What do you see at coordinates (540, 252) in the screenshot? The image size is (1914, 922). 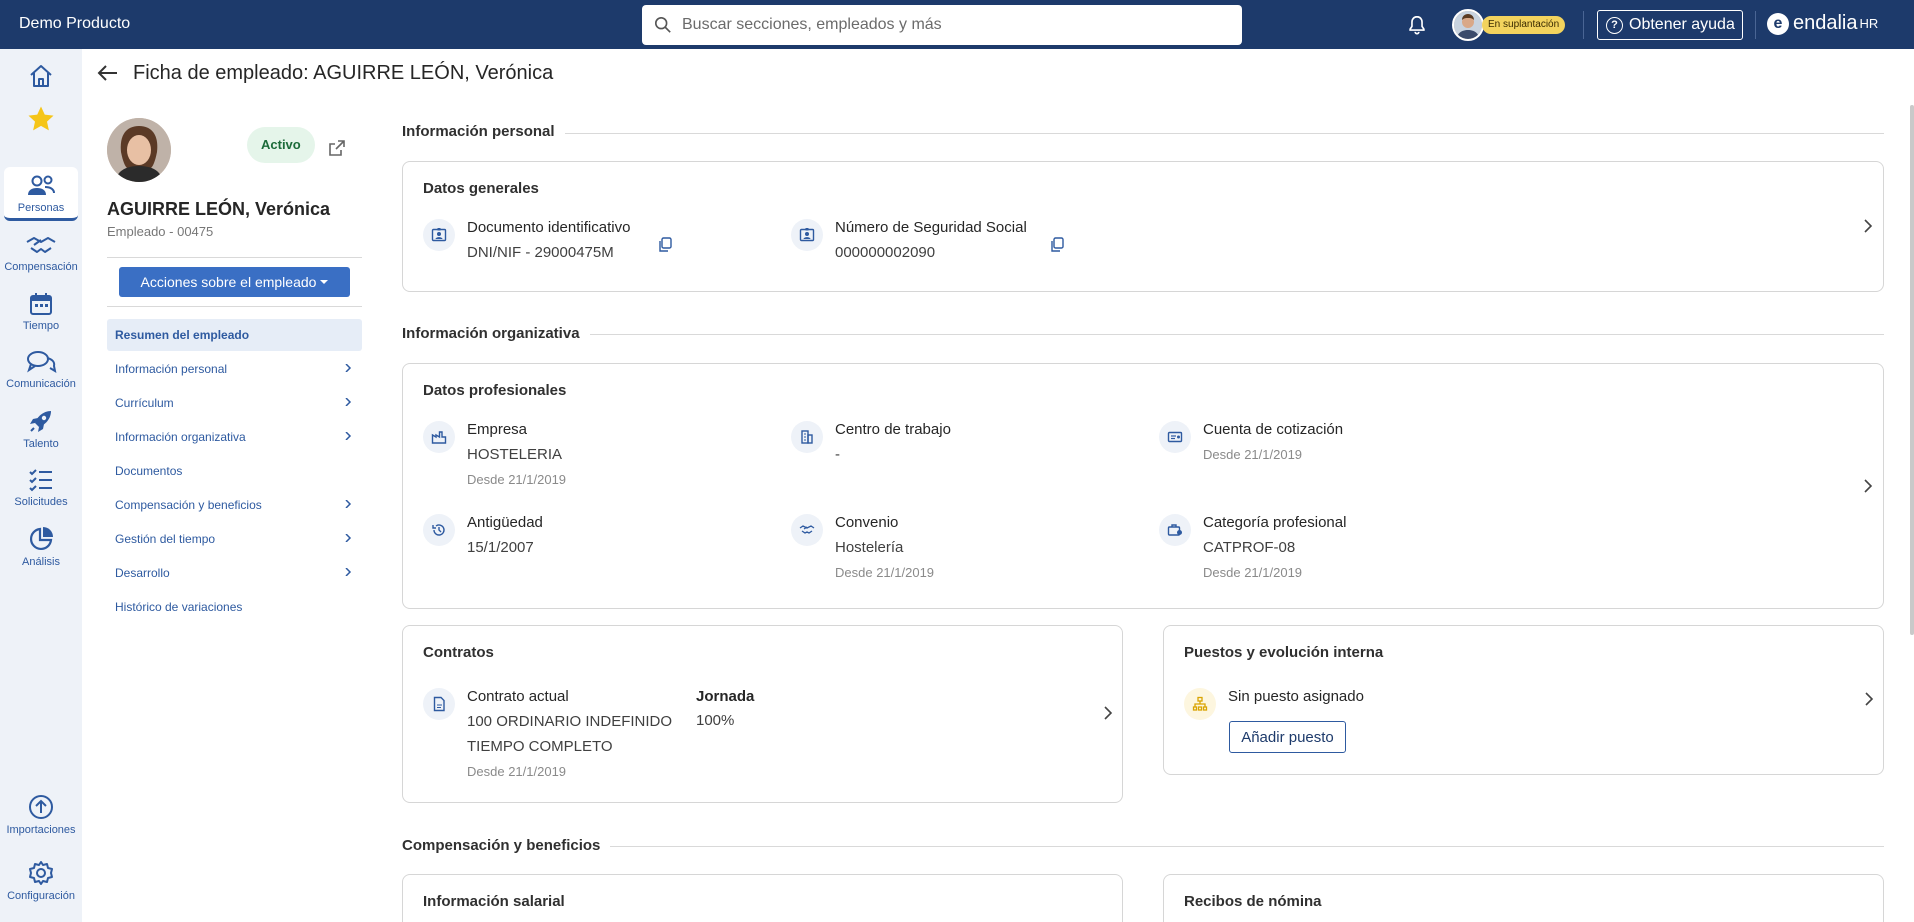 I see `field-value: DNI/NIF - 29000475M` at bounding box center [540, 252].